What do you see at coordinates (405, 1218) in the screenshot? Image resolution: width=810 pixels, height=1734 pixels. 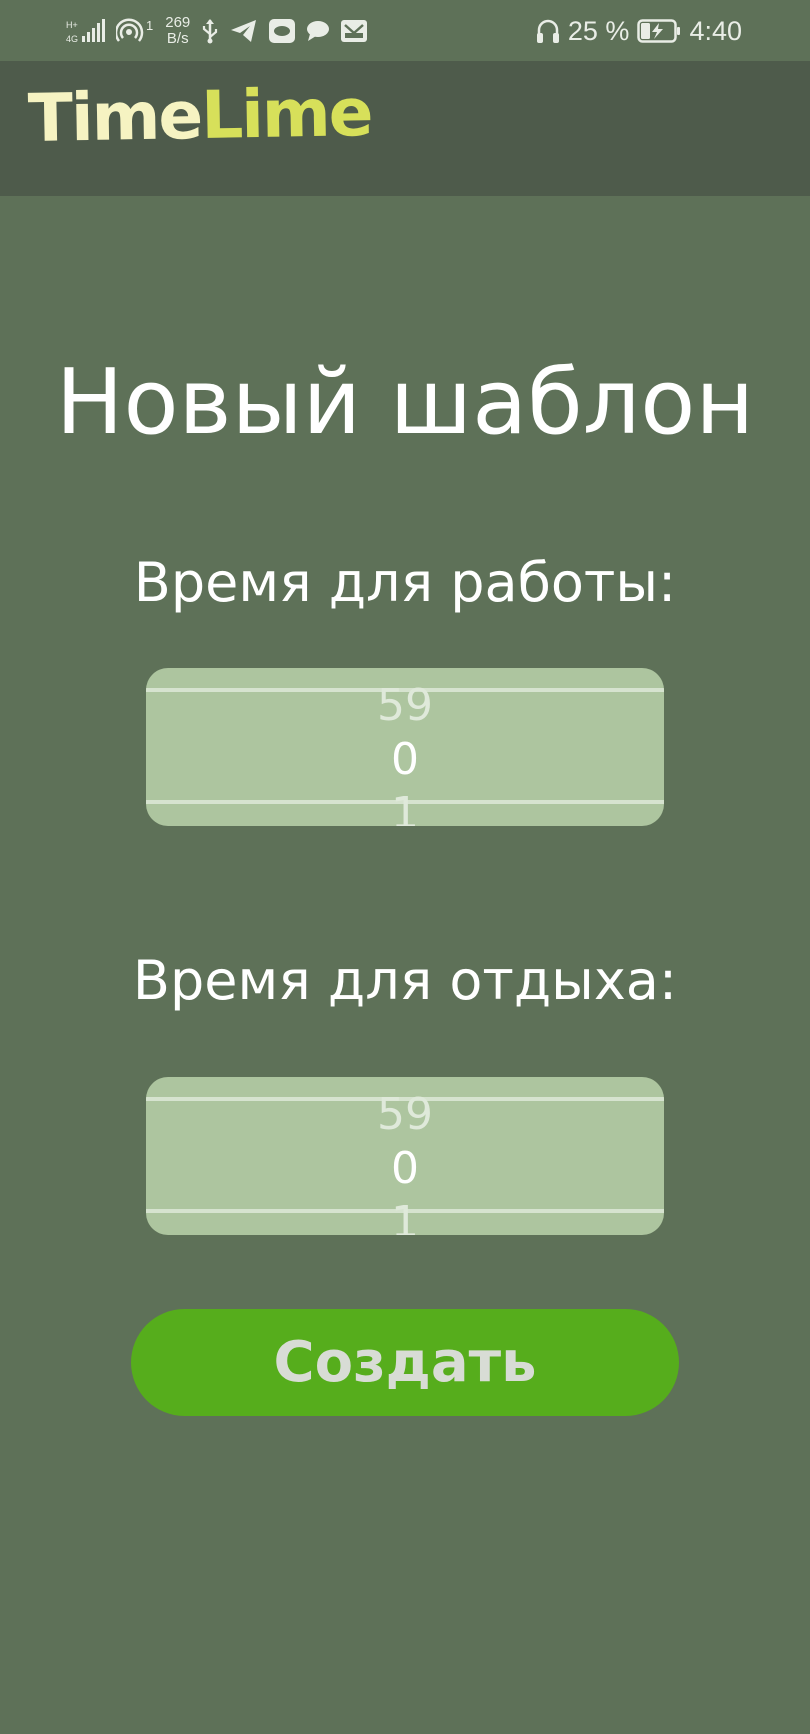 I see `rest-picker-next-value: 1` at bounding box center [405, 1218].